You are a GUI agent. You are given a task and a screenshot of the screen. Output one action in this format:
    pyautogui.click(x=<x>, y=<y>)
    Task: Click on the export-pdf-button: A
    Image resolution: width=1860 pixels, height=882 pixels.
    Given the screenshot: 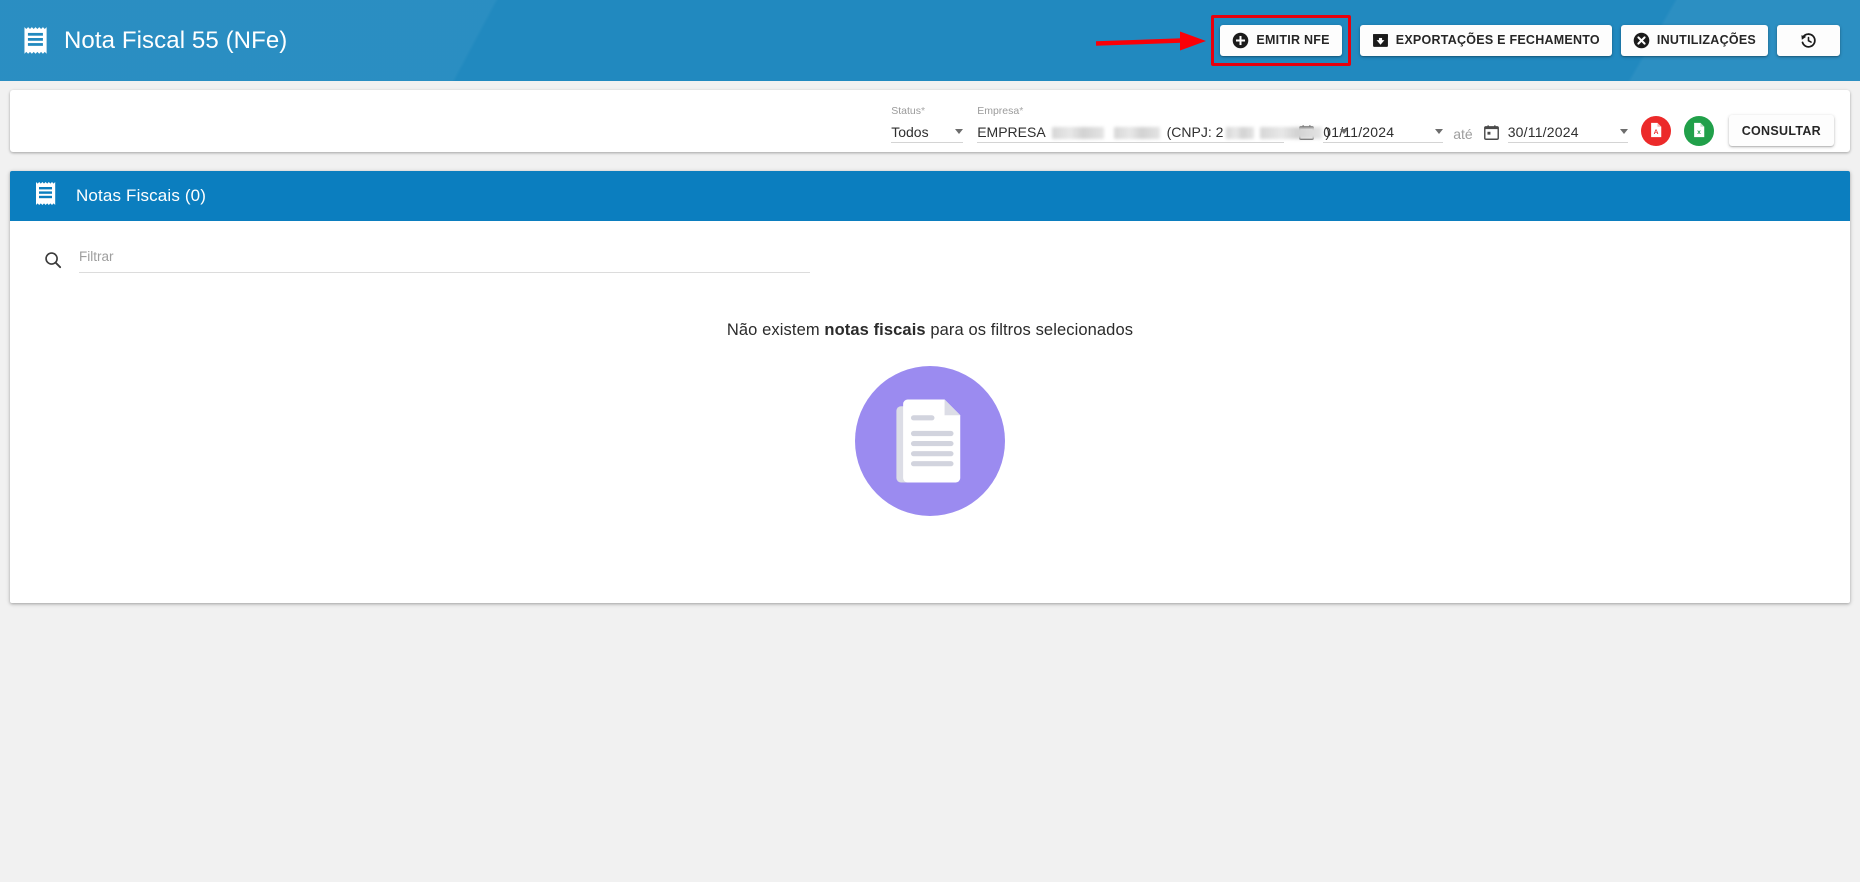 What is the action you would take?
    pyautogui.click(x=1655, y=131)
    